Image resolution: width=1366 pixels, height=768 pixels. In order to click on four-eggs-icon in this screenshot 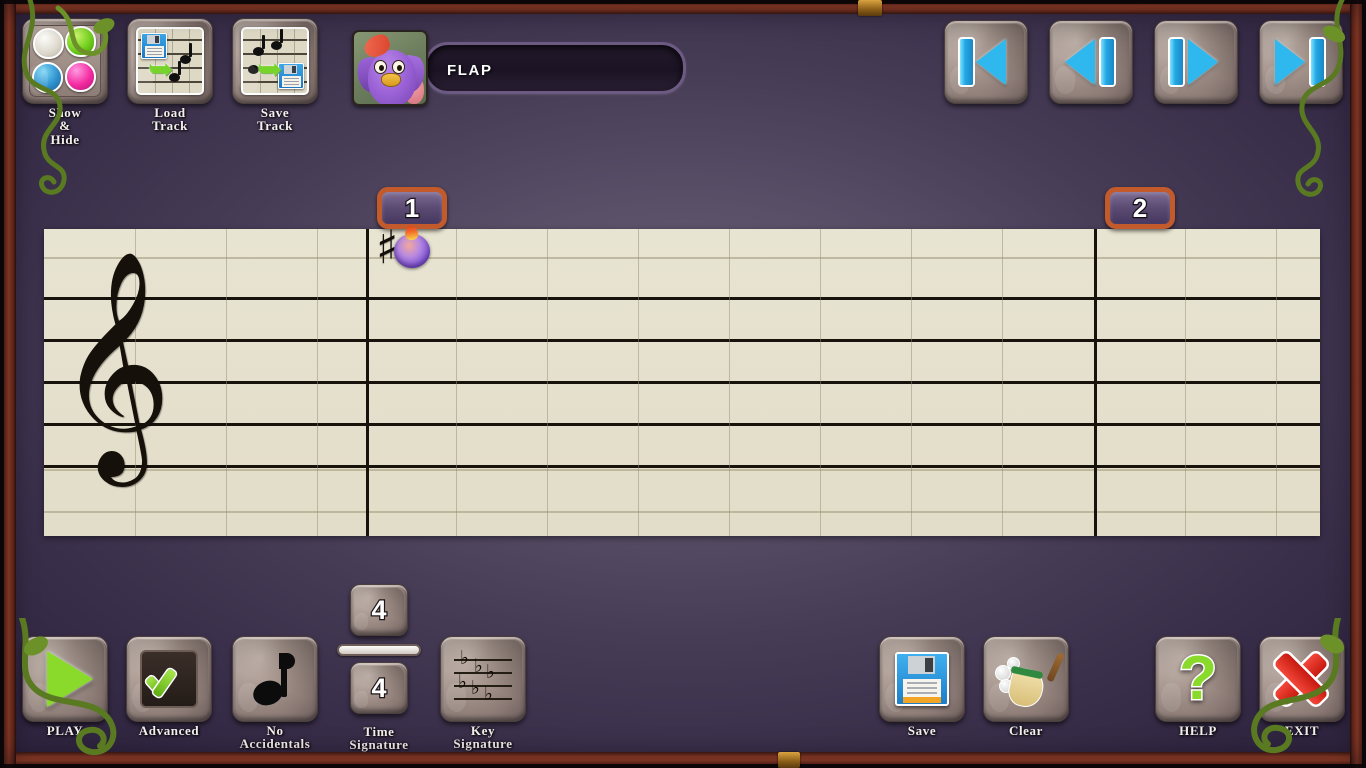, I will do `click(65, 61)`.